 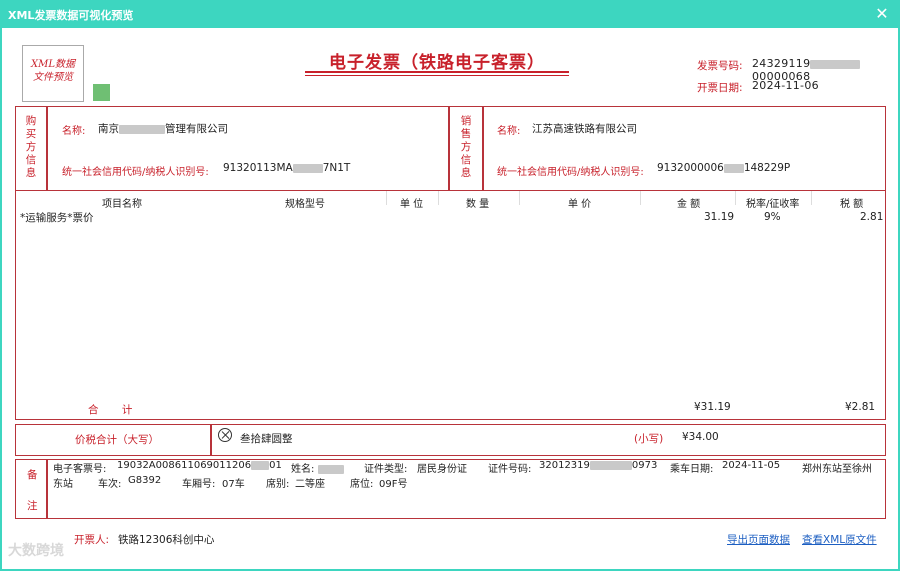 I want to click on seat-class-label: 席别:, so click(x=278, y=484).